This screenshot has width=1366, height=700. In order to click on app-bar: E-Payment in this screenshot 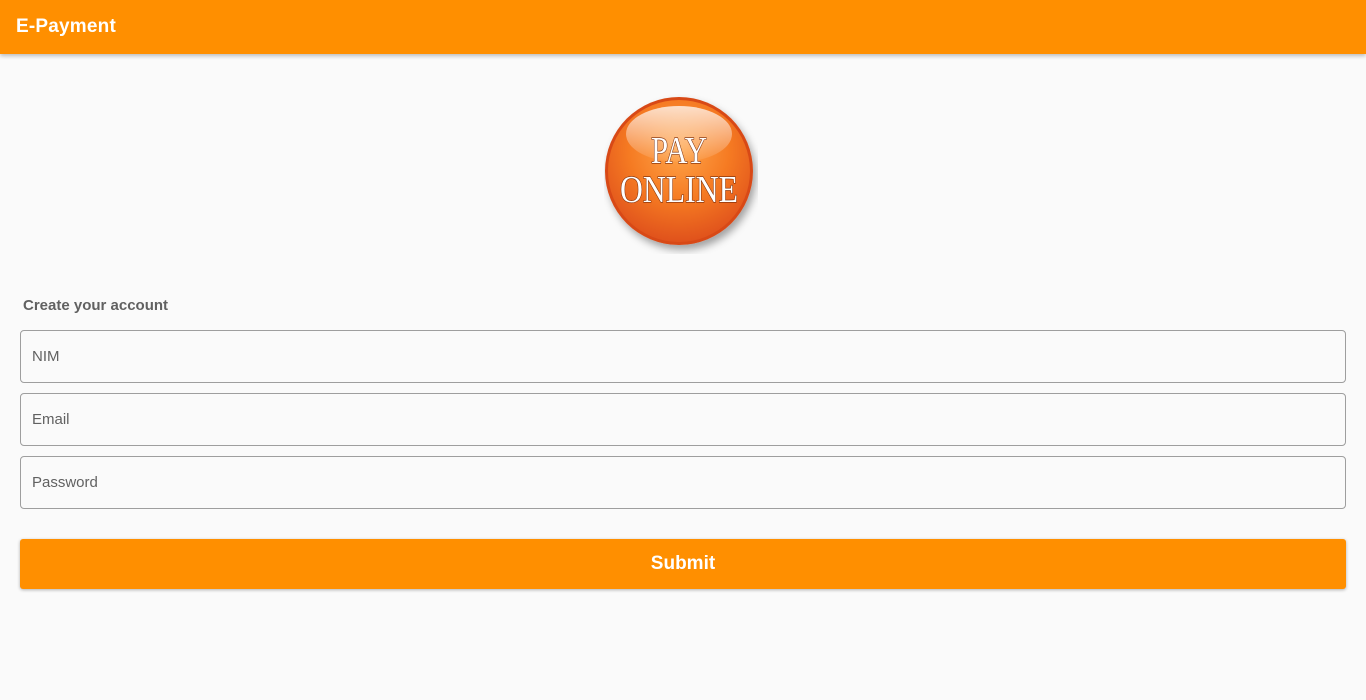, I will do `click(683, 27)`.